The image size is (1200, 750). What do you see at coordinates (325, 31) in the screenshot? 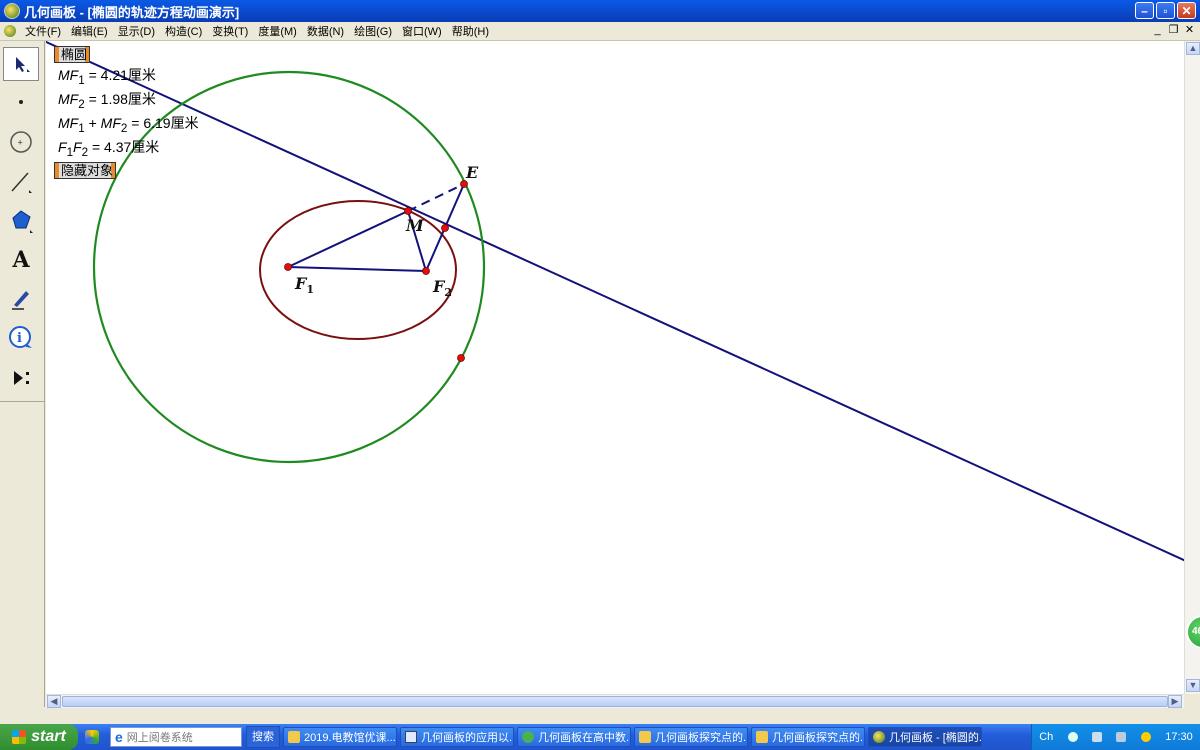
I see `menu-data: 数据(N)` at bounding box center [325, 31].